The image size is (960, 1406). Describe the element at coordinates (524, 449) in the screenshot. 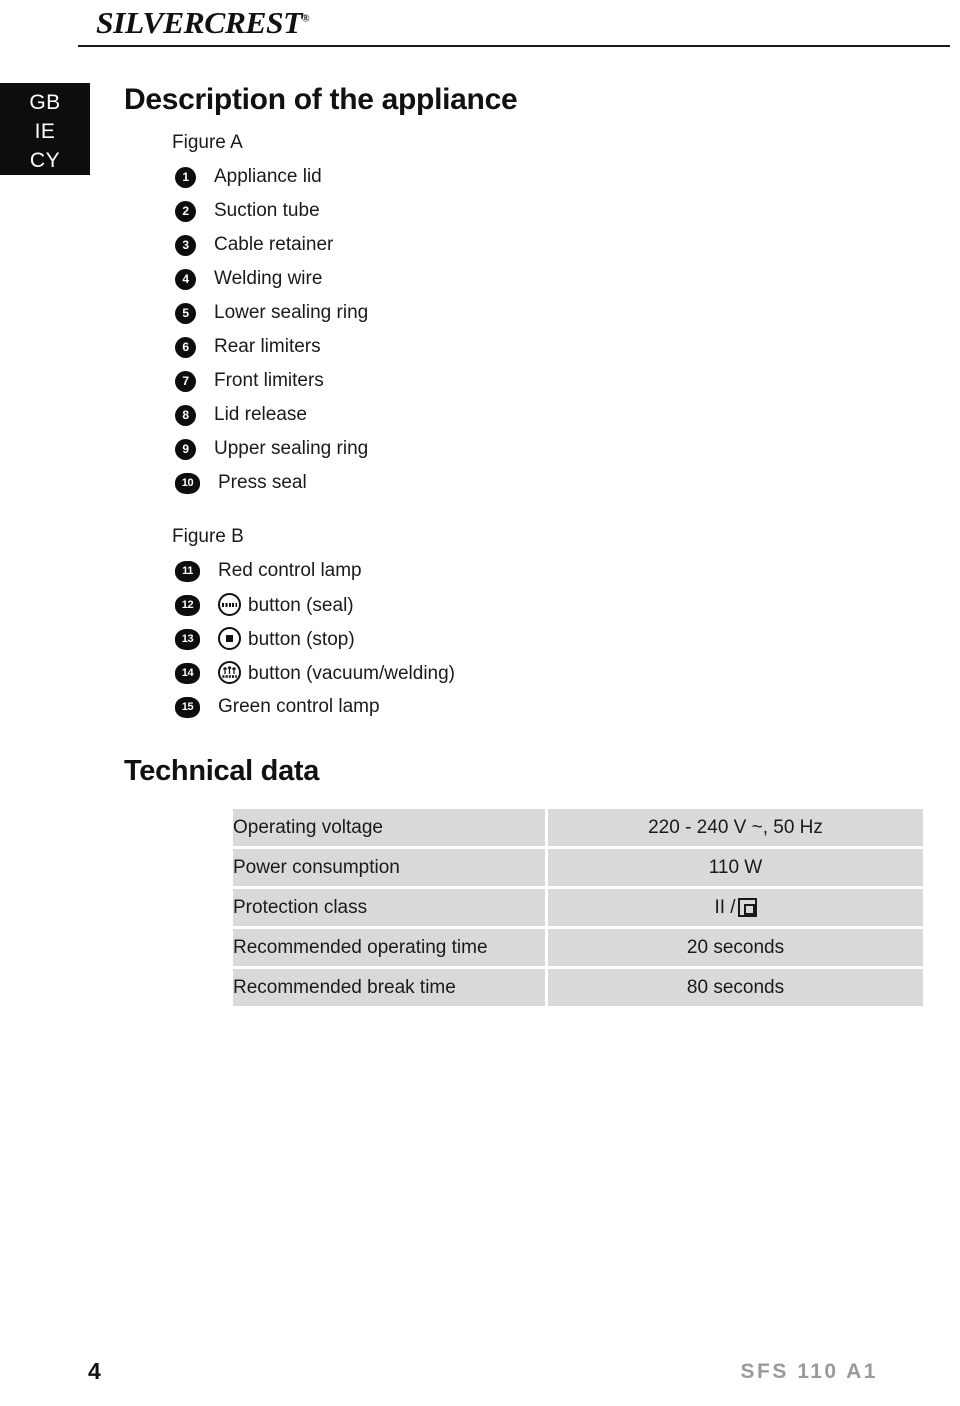

I see `list-item: 9 Upper sealing ring` at that location.